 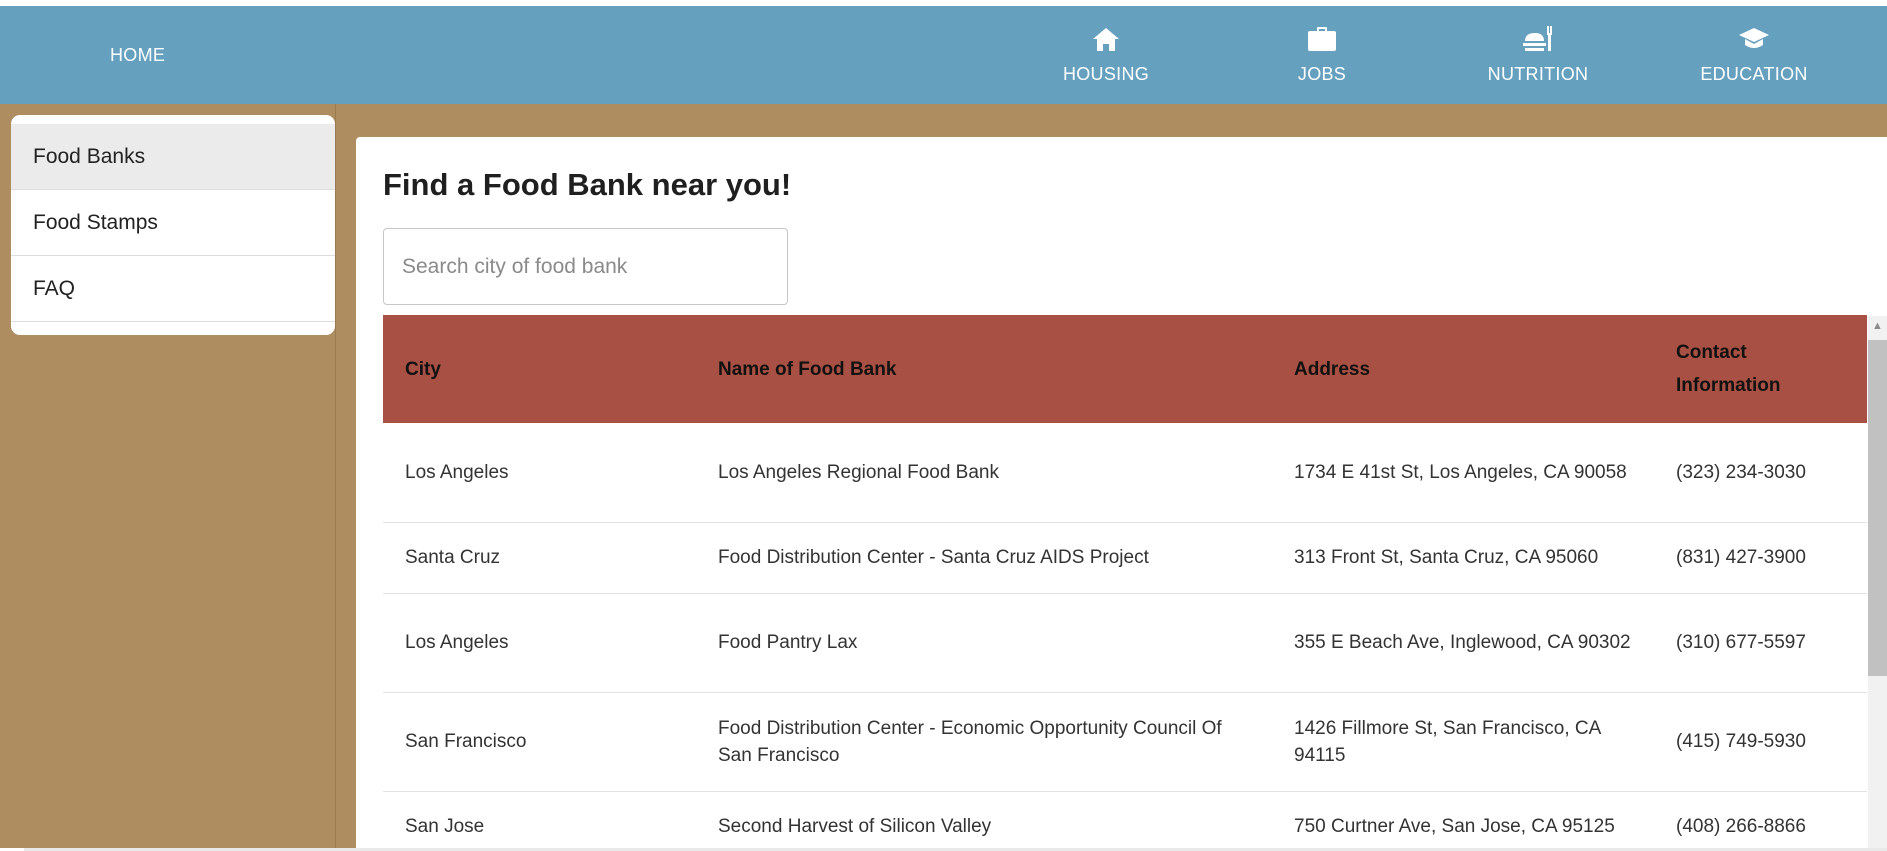 What do you see at coordinates (587, 184) in the screenshot?
I see `page-title: Find a Food Bank near you!` at bounding box center [587, 184].